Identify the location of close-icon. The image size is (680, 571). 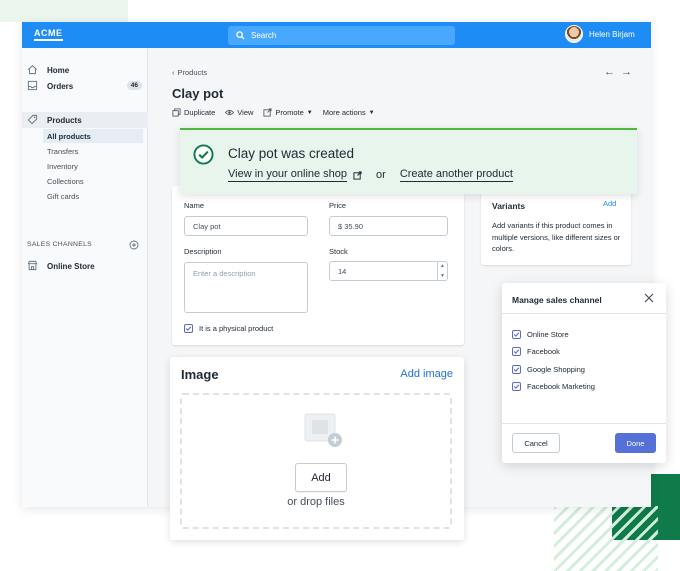
(649, 298).